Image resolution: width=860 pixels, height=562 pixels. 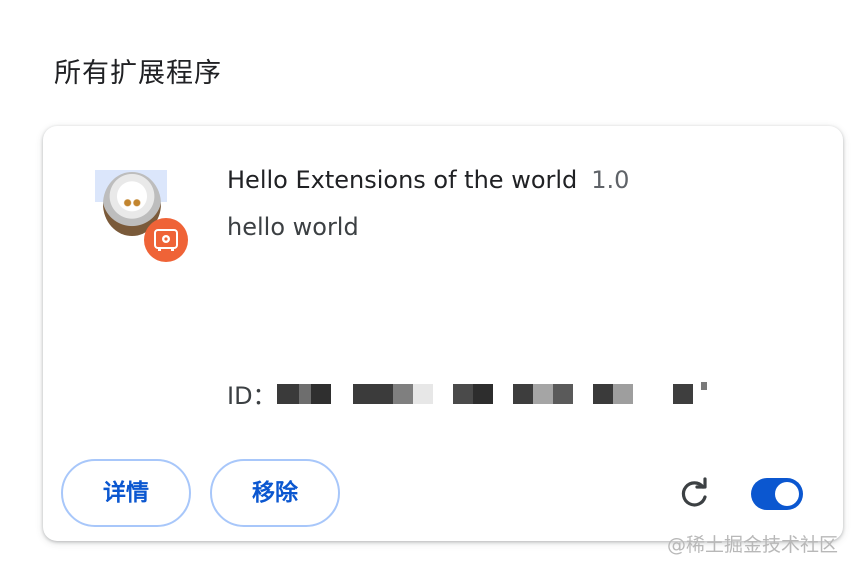 What do you see at coordinates (610, 180) in the screenshot?
I see `extension-version: 1.0` at bounding box center [610, 180].